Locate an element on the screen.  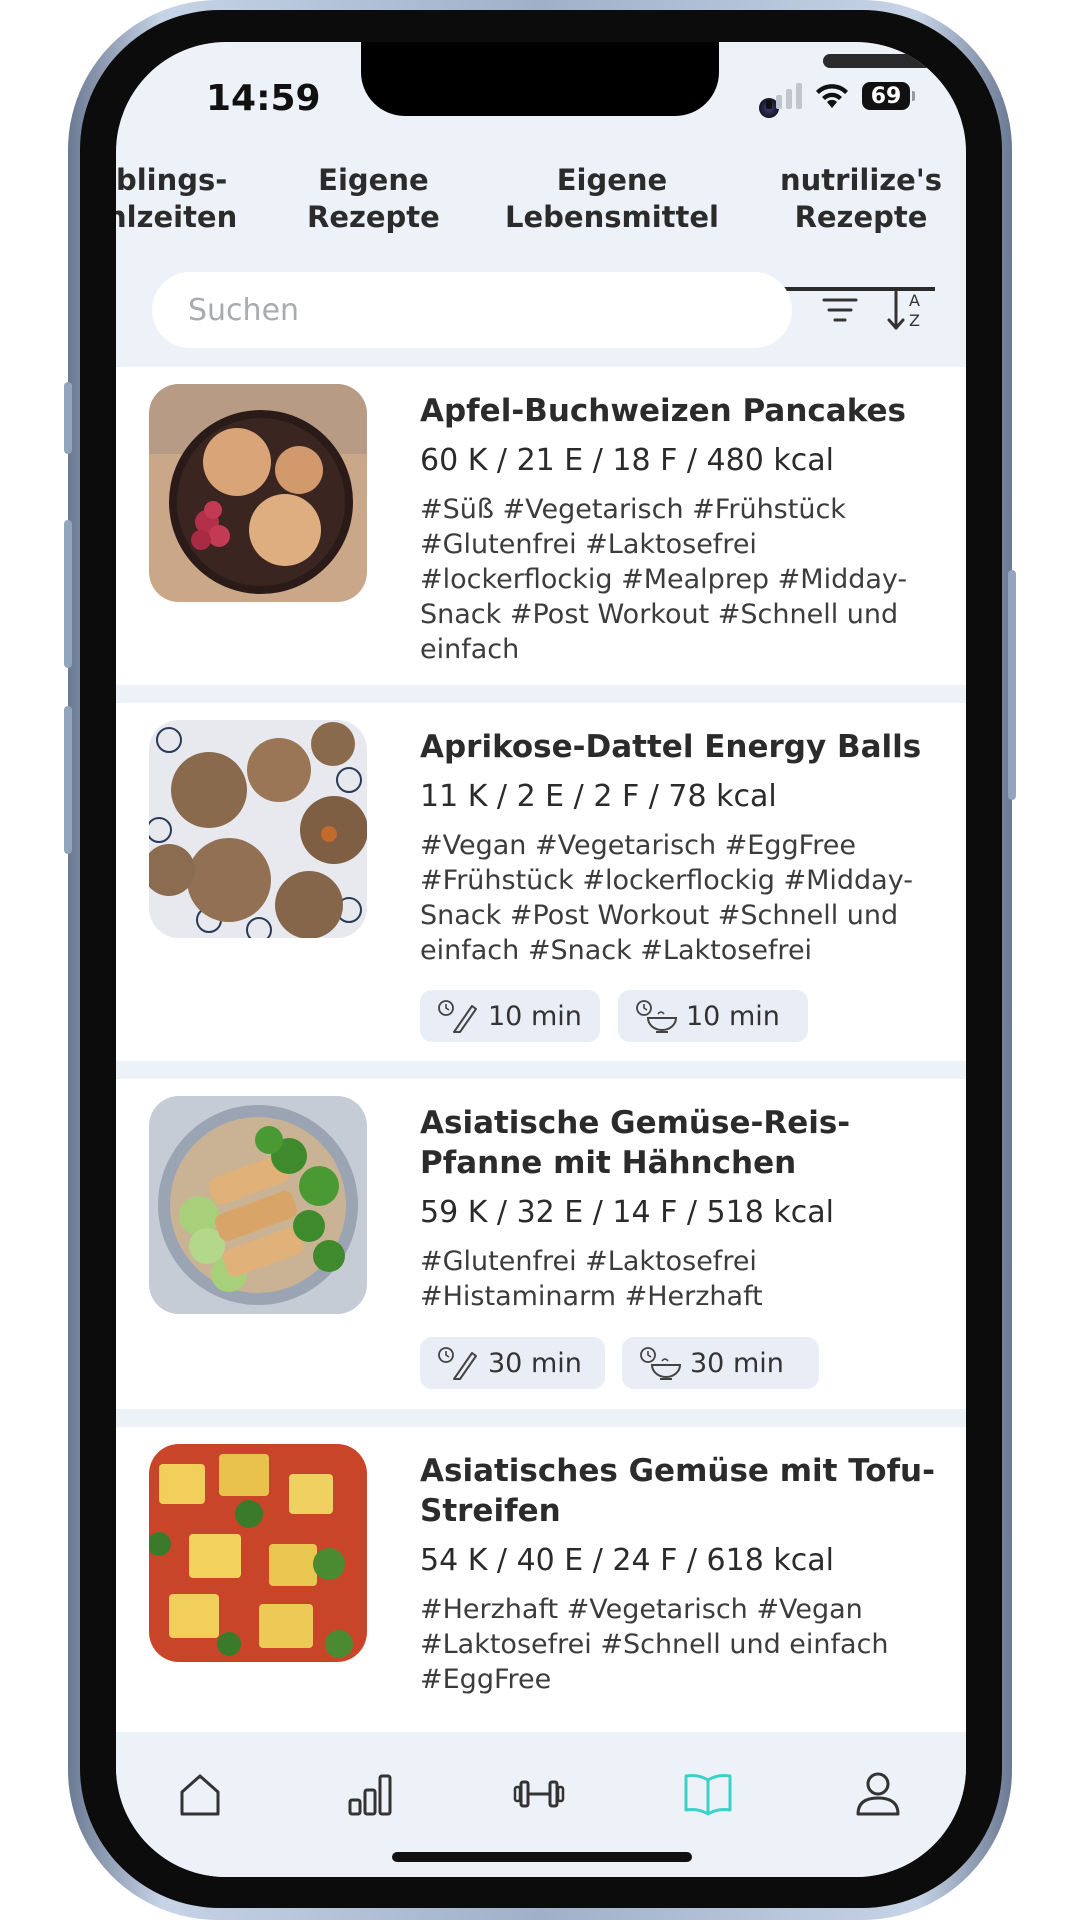
profile-icon is located at coordinates (878, 1794).